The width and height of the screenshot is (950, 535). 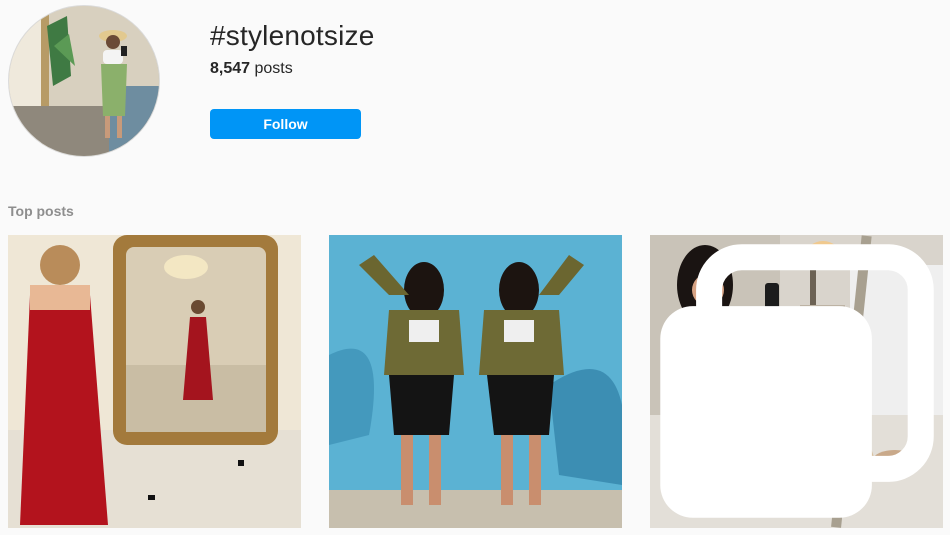 I want to click on follow-button: Follow, so click(x=285, y=124).